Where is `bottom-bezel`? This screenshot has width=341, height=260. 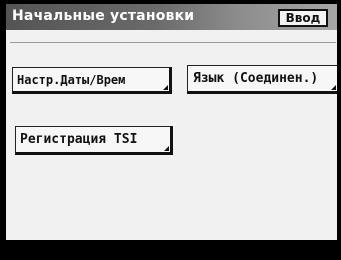
bottom-bezel is located at coordinates (170, 250).